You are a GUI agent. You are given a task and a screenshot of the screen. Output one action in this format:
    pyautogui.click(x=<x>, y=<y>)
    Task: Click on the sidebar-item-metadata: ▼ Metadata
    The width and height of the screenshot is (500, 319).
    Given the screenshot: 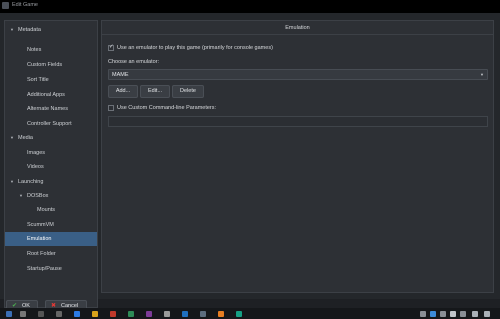 What is the action you would take?
    pyautogui.click(x=51, y=30)
    